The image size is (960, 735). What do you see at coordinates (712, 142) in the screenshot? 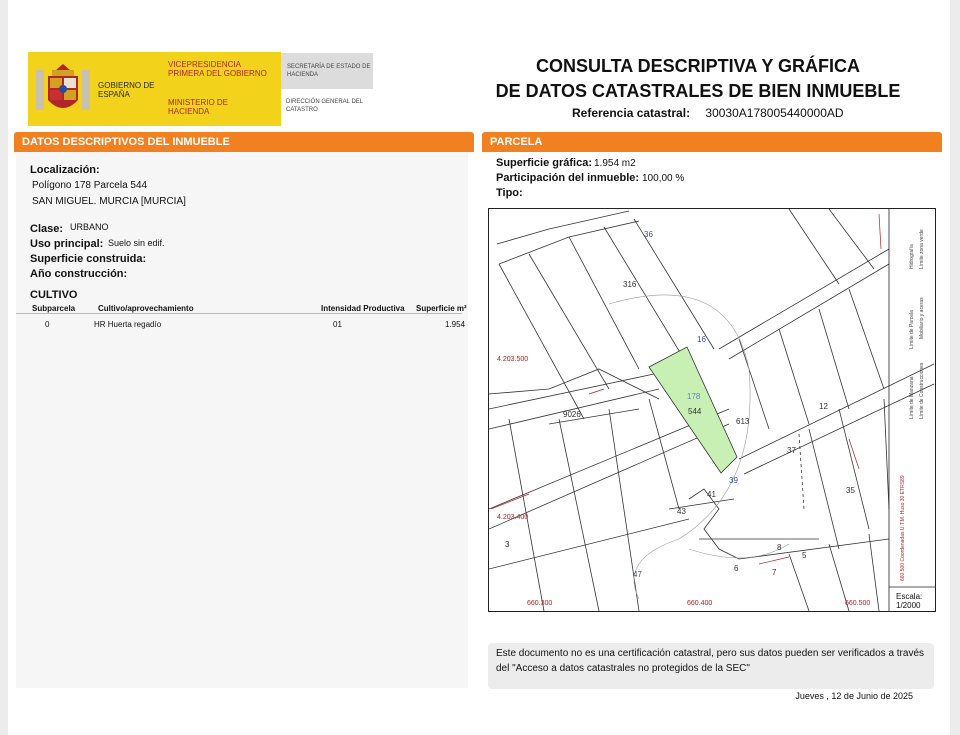
I see `parcela-section-header: PARCELA` at bounding box center [712, 142].